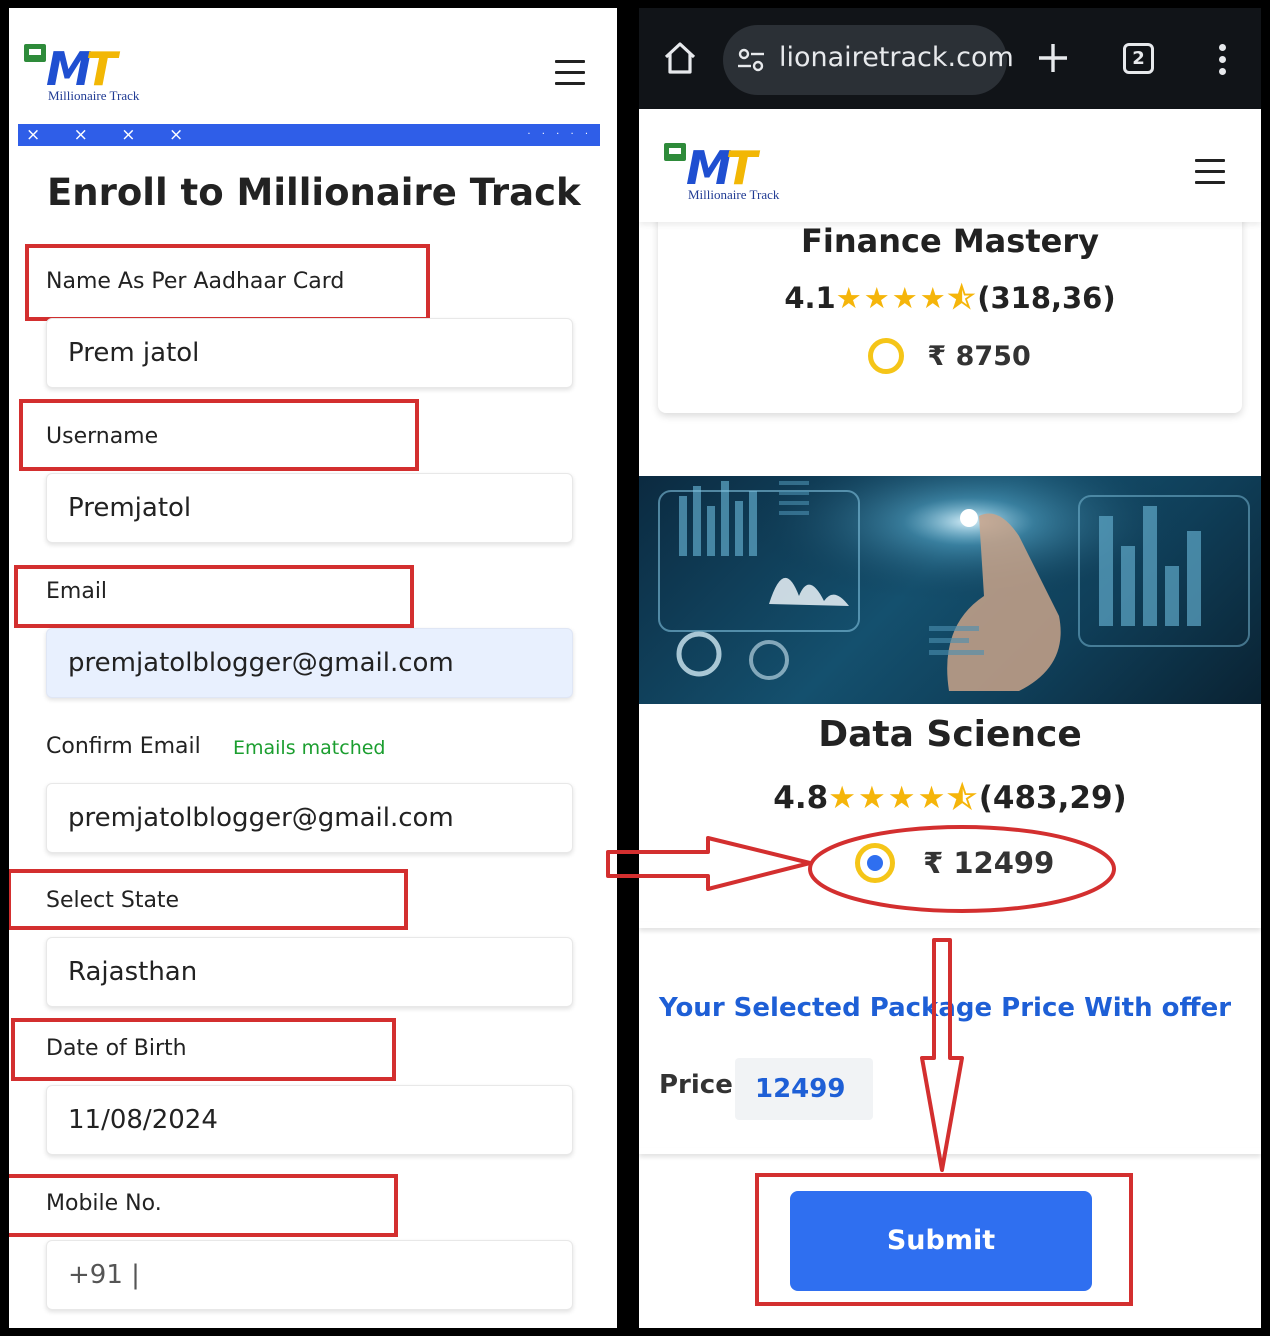  Describe the element at coordinates (1223, 60) in the screenshot. I see `more-menu-icon` at that location.